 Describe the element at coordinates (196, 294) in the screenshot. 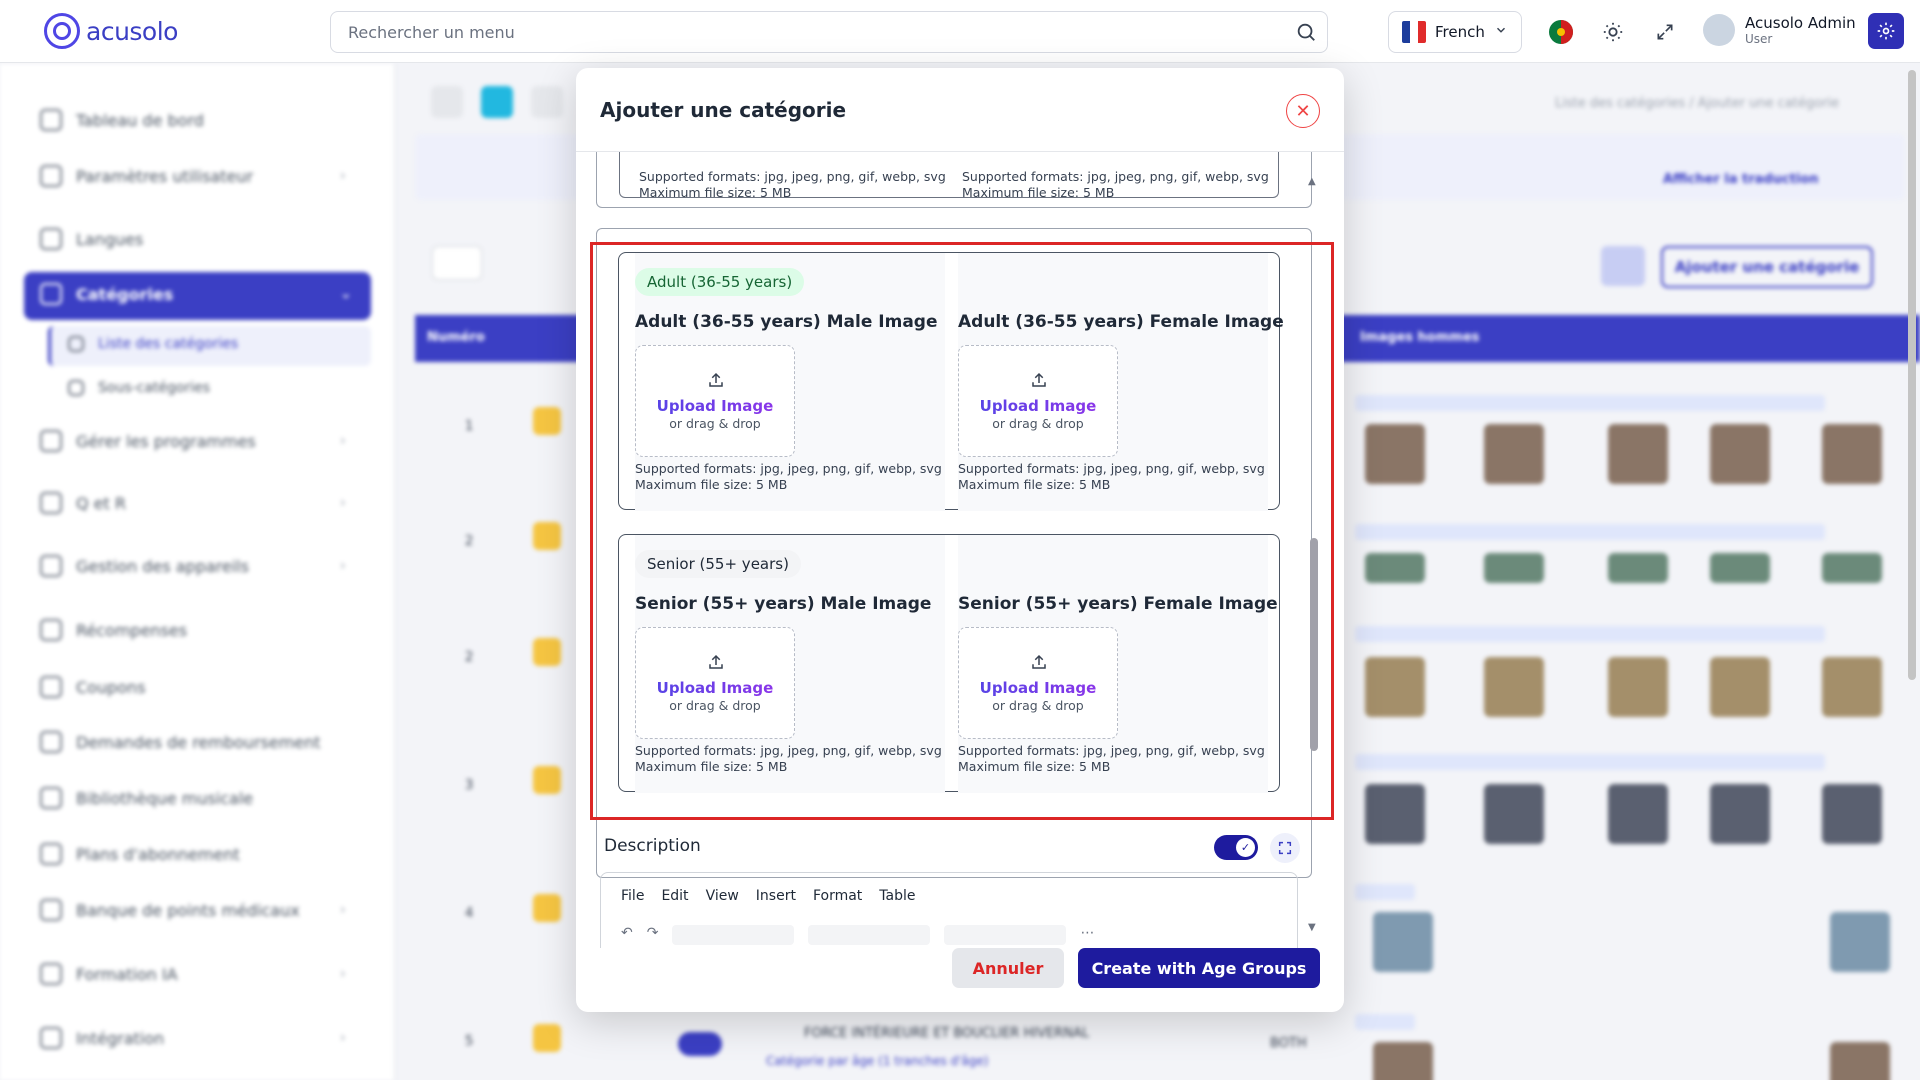

I see `sidebar-item-categories: Catégories ⌄` at that location.